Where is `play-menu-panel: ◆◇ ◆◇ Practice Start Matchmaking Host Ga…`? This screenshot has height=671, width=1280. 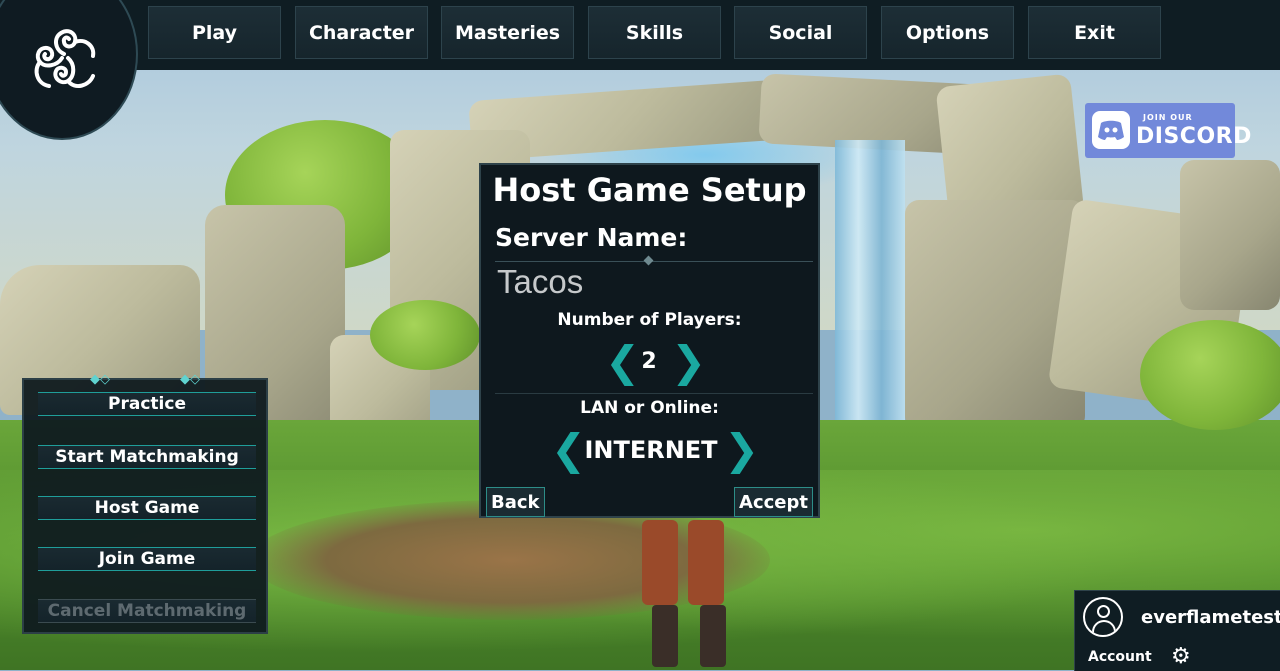 play-menu-panel: ◆◇ ◆◇ Practice Start Matchmaking Host Ga… is located at coordinates (145, 503).